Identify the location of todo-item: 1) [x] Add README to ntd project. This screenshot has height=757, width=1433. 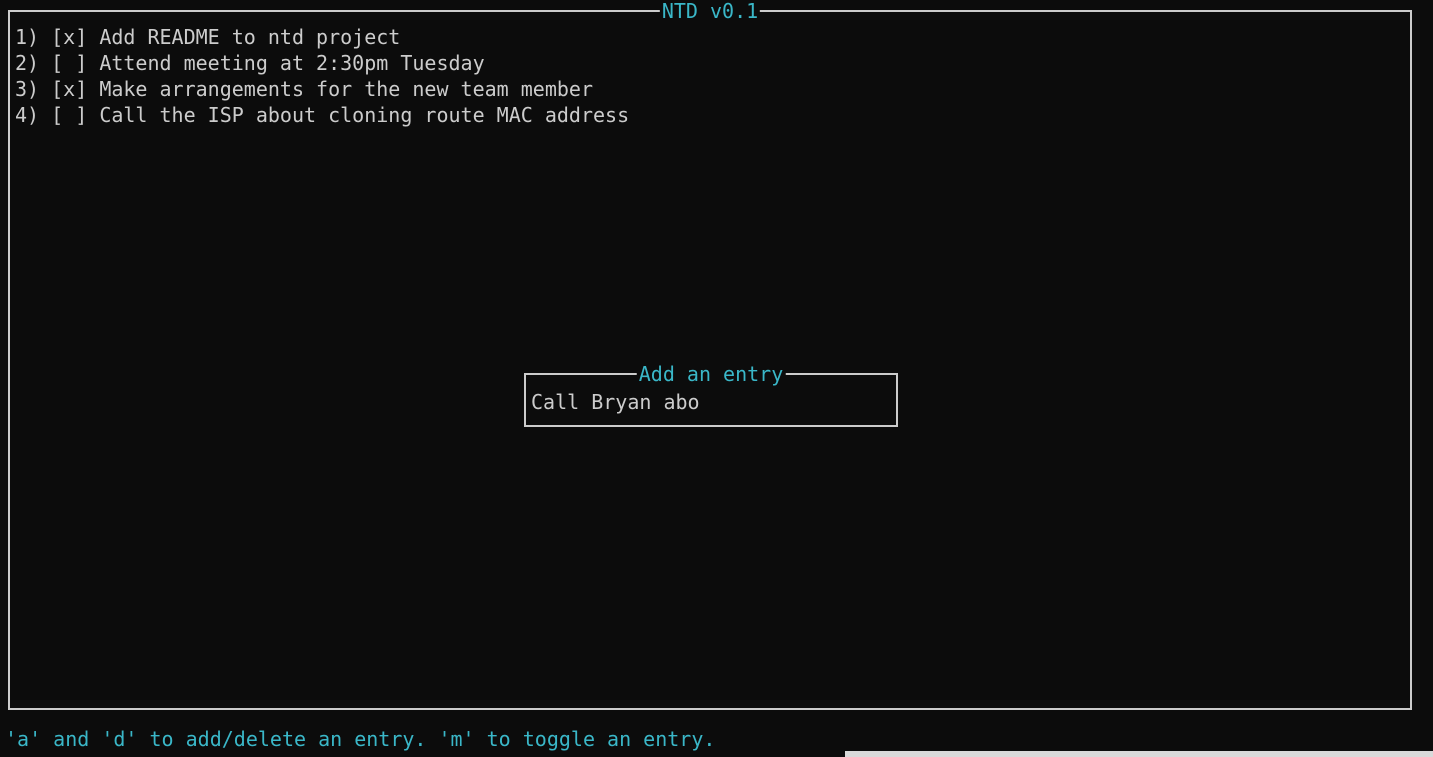
(322, 37).